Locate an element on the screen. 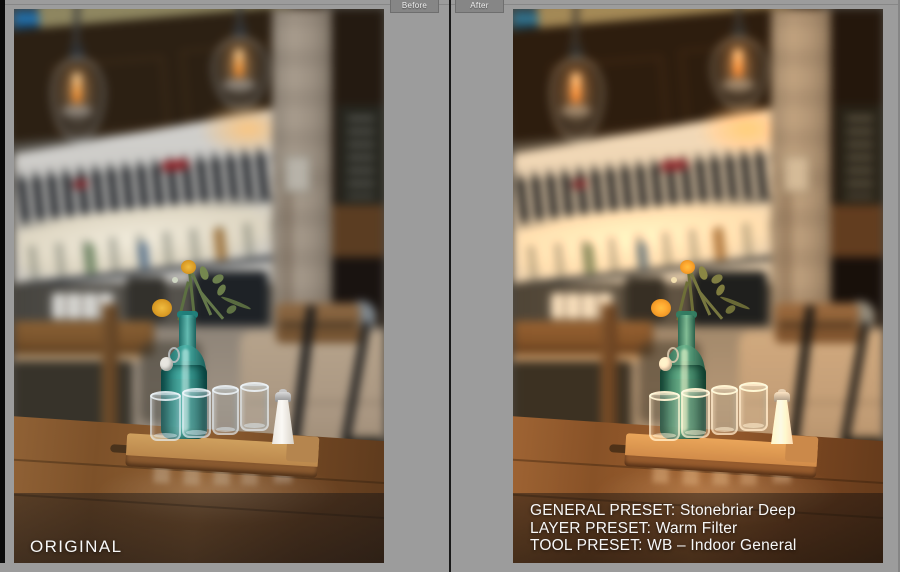 The height and width of the screenshot is (572, 900). panel-divider is located at coordinates (450, 286).